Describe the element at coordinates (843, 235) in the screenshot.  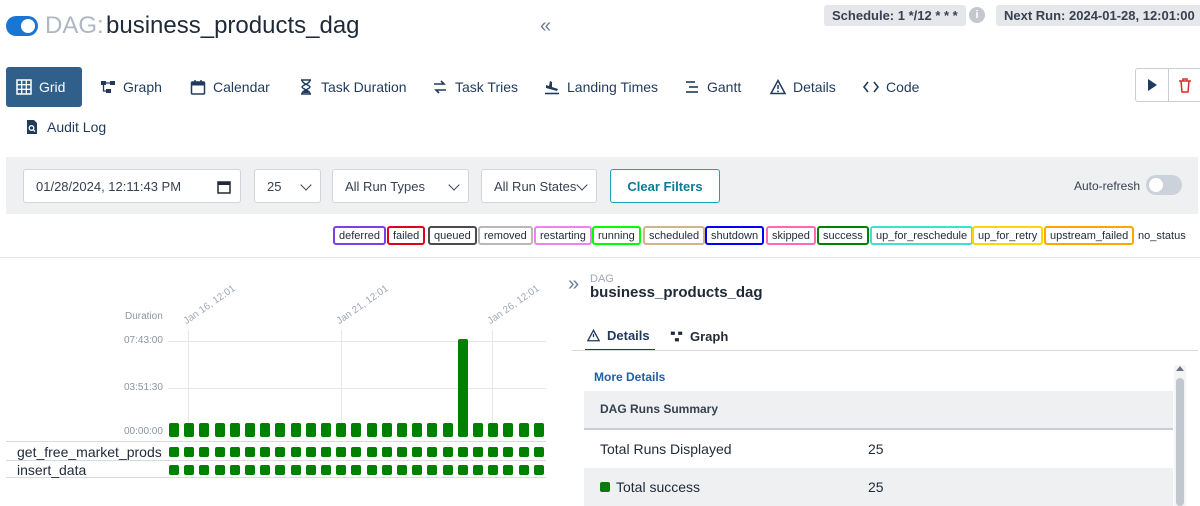
I see `legend-success: success` at that location.